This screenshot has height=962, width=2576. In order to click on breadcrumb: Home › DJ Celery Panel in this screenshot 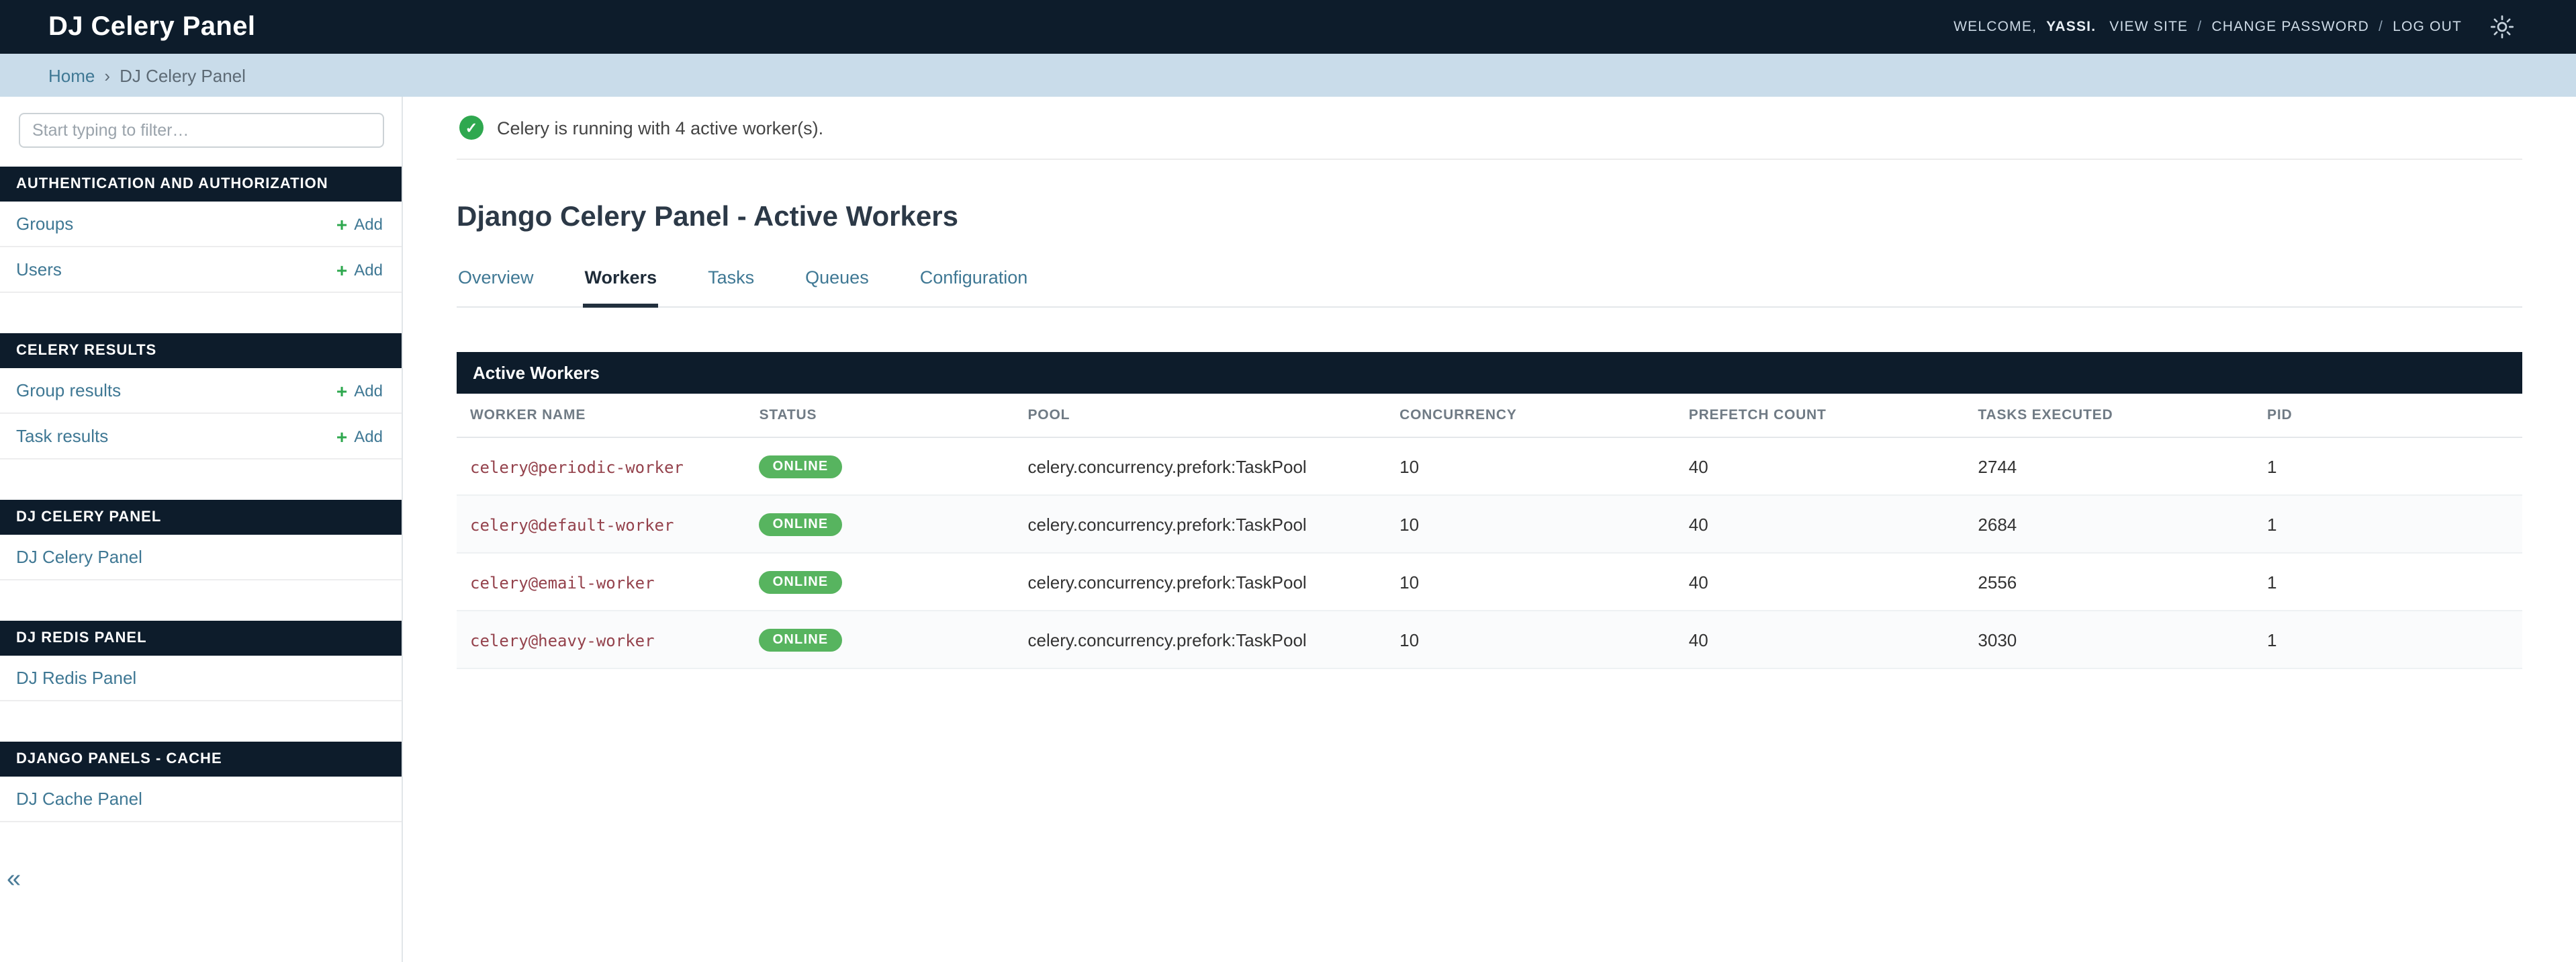, I will do `click(1288, 75)`.